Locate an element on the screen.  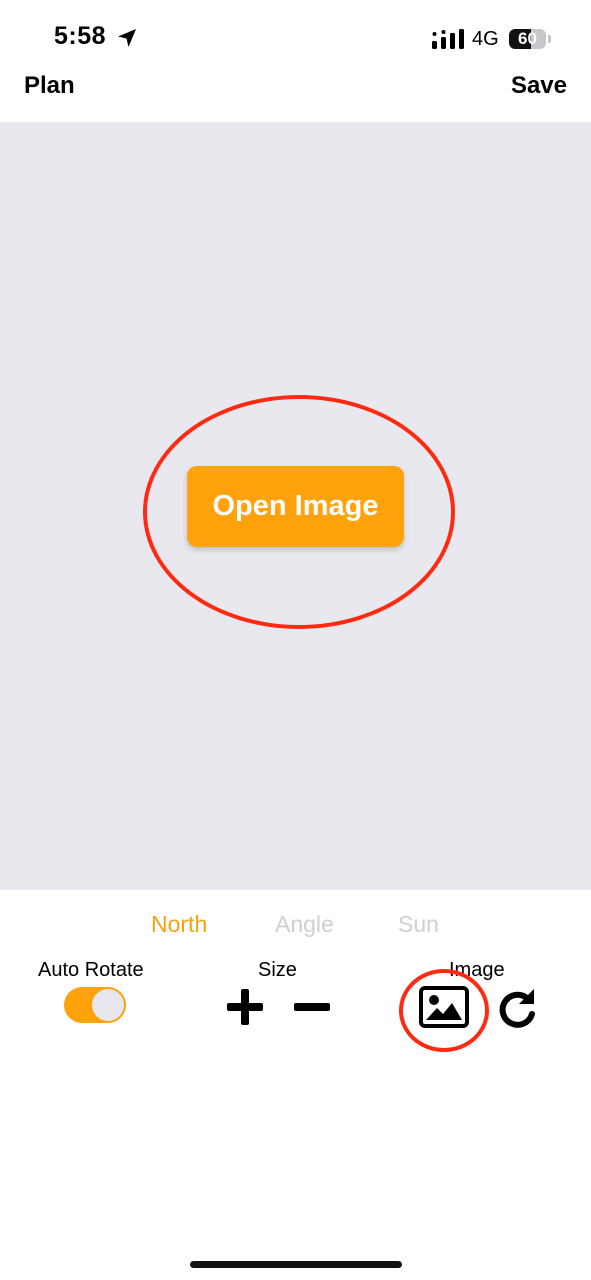
auto-rotate-toggle is located at coordinates (95, 1005).